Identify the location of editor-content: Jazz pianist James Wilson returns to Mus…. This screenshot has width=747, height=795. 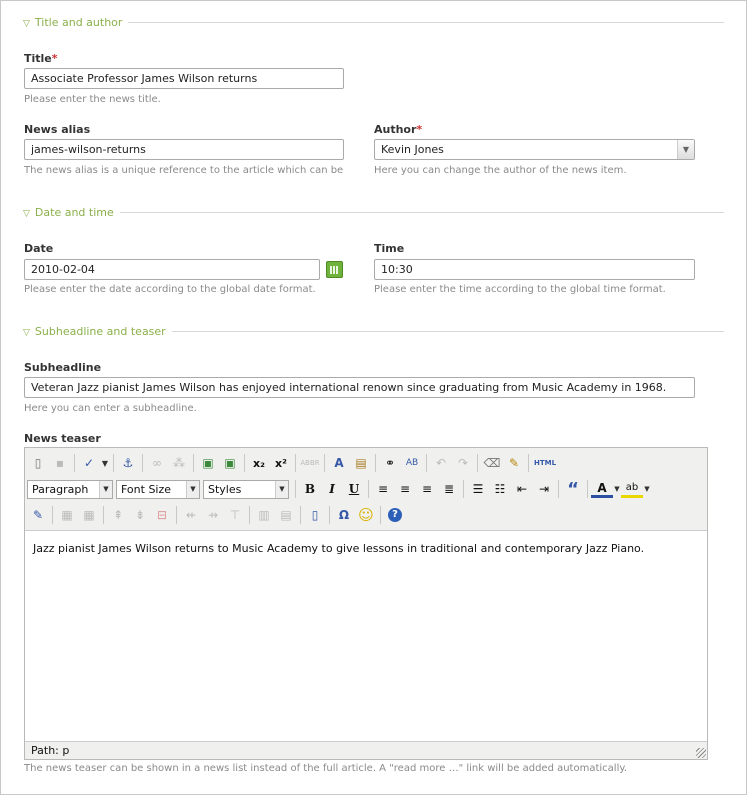
(366, 548).